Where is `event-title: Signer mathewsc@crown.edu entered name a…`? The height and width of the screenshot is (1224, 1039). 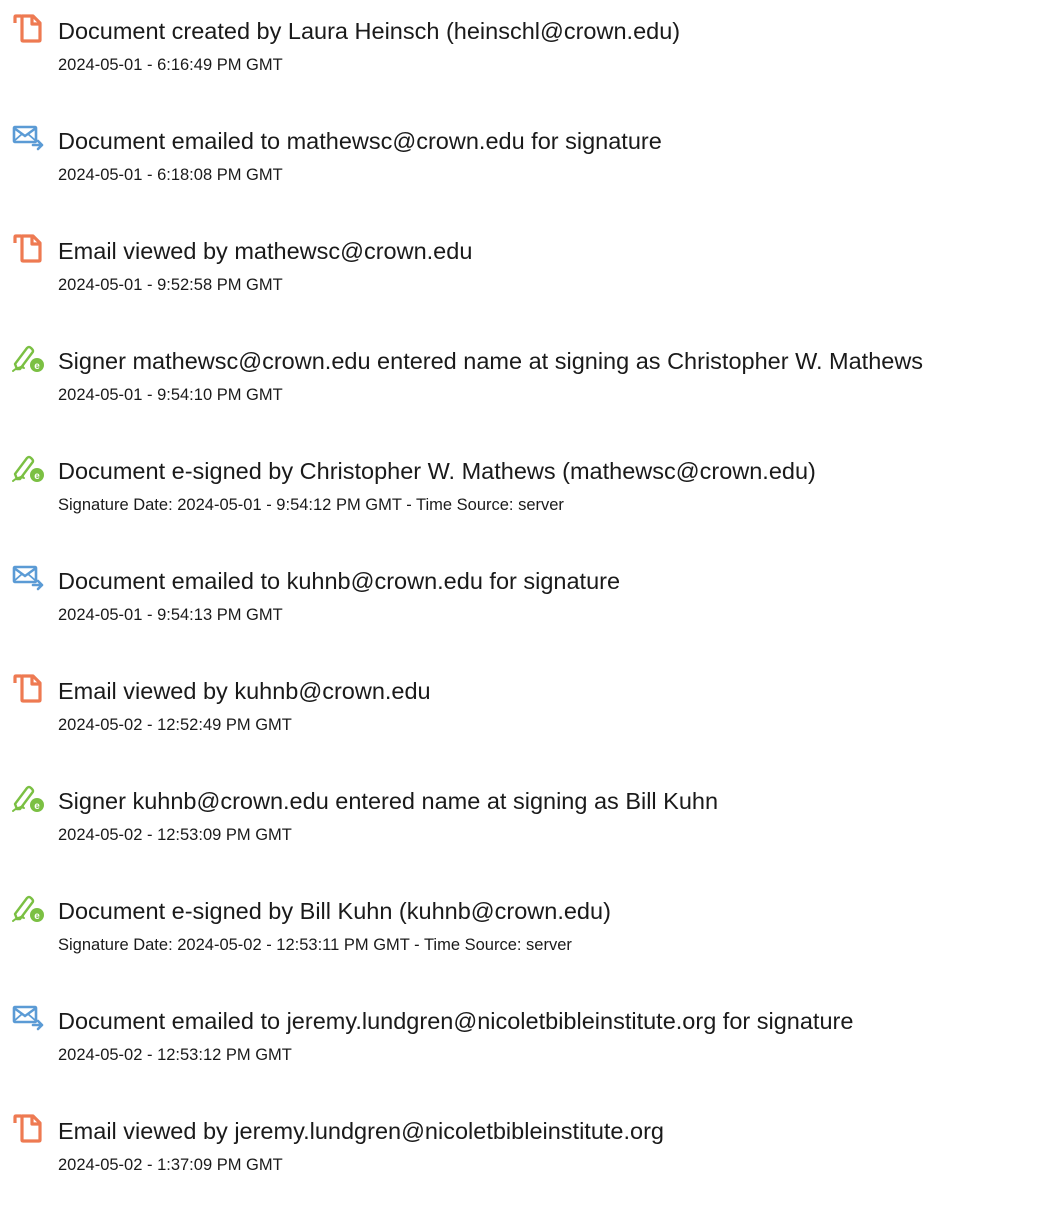
event-title: Signer mathewsc@crown.edu entered name a… is located at coordinates (491, 361).